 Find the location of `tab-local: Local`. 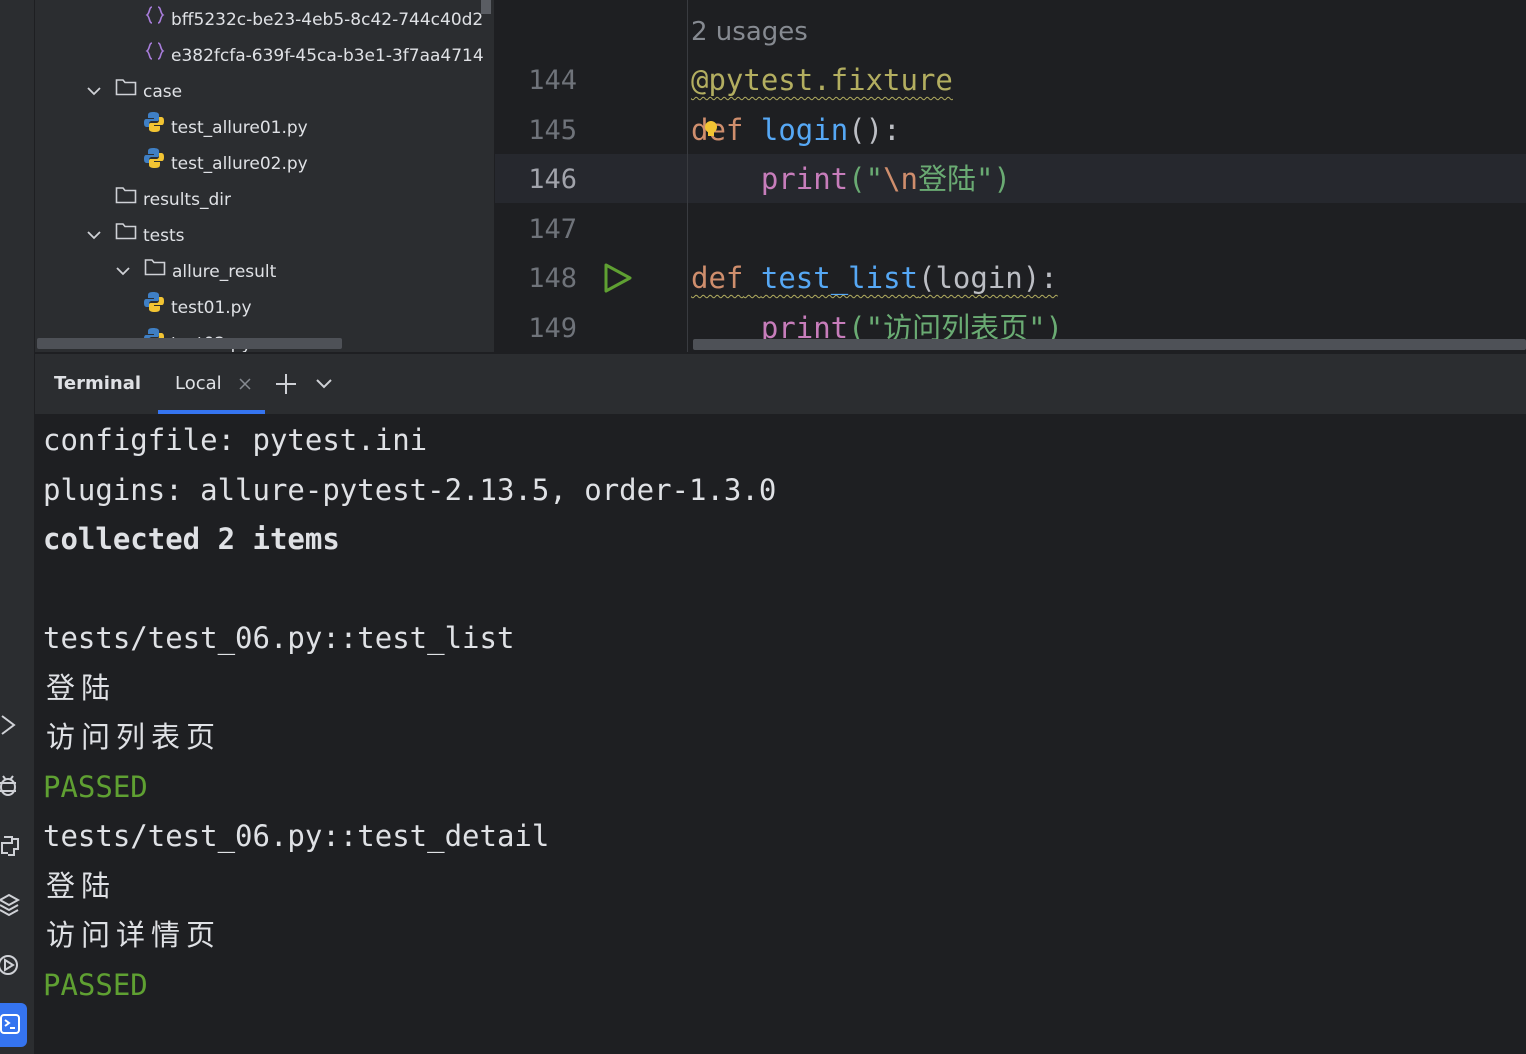

tab-local: Local is located at coordinates (211, 384).